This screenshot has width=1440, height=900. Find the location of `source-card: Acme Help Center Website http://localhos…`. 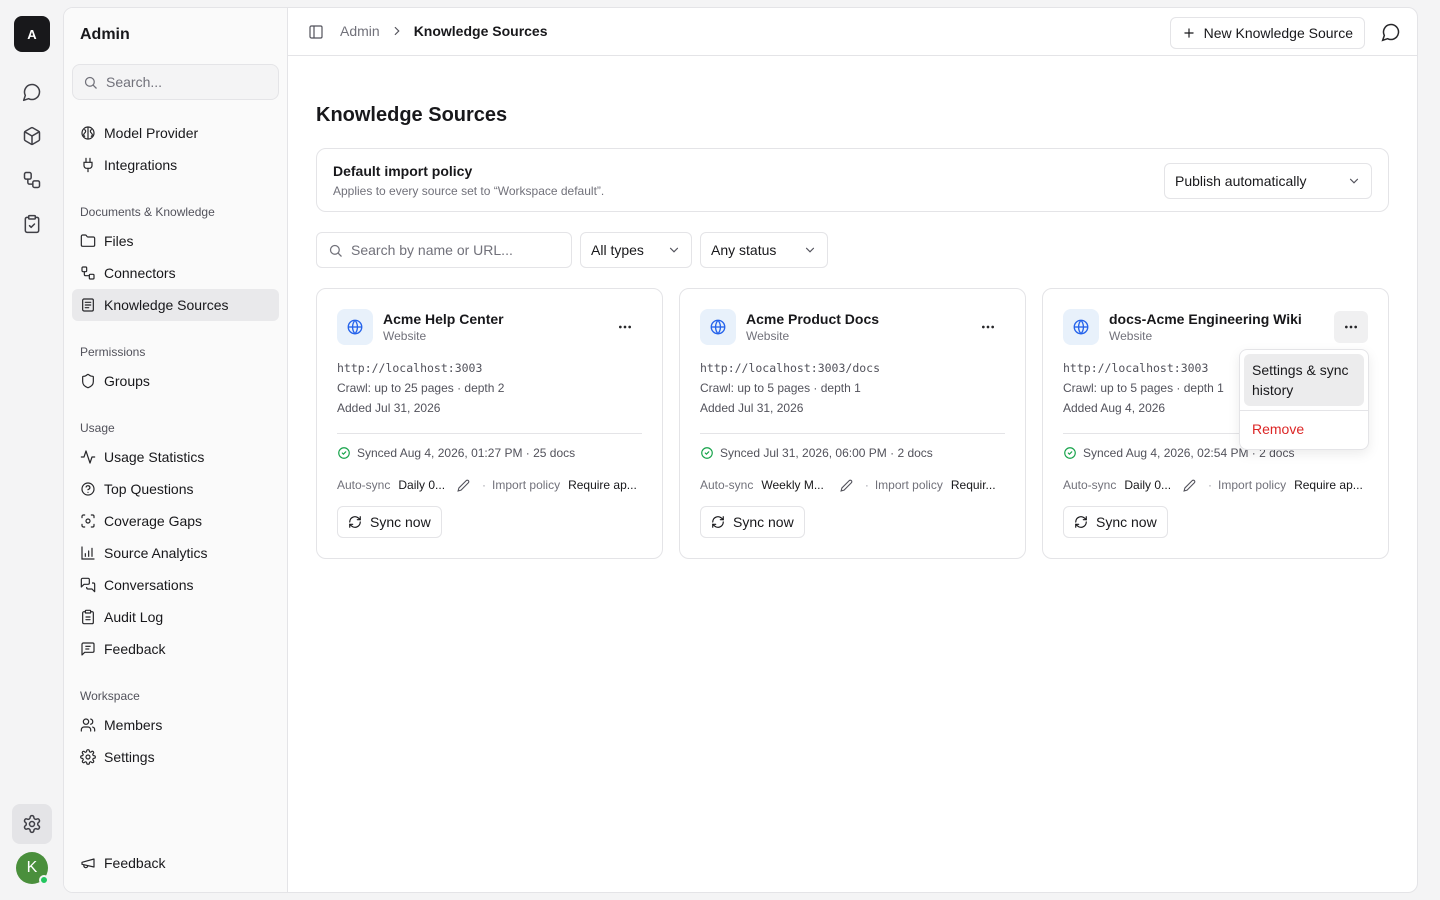

source-card: Acme Help Center Website http://localhos… is located at coordinates (489, 423).